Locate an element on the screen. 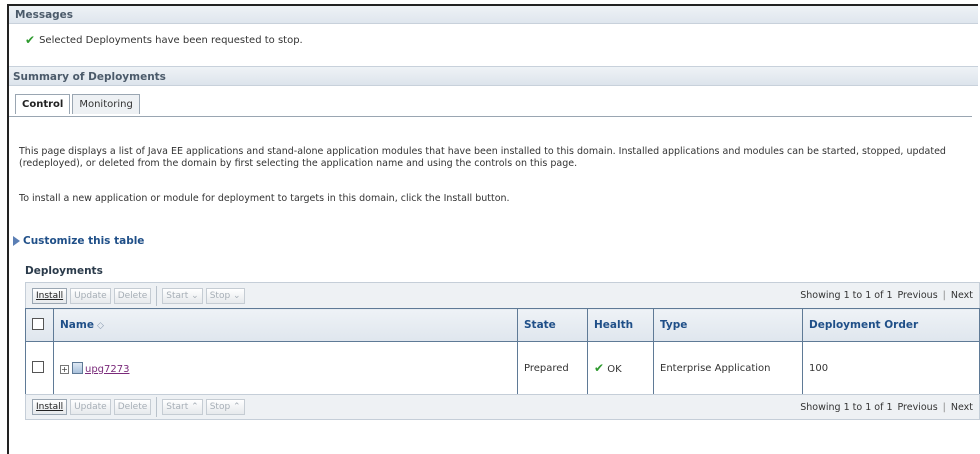  row-checkbox is located at coordinates (38, 366).